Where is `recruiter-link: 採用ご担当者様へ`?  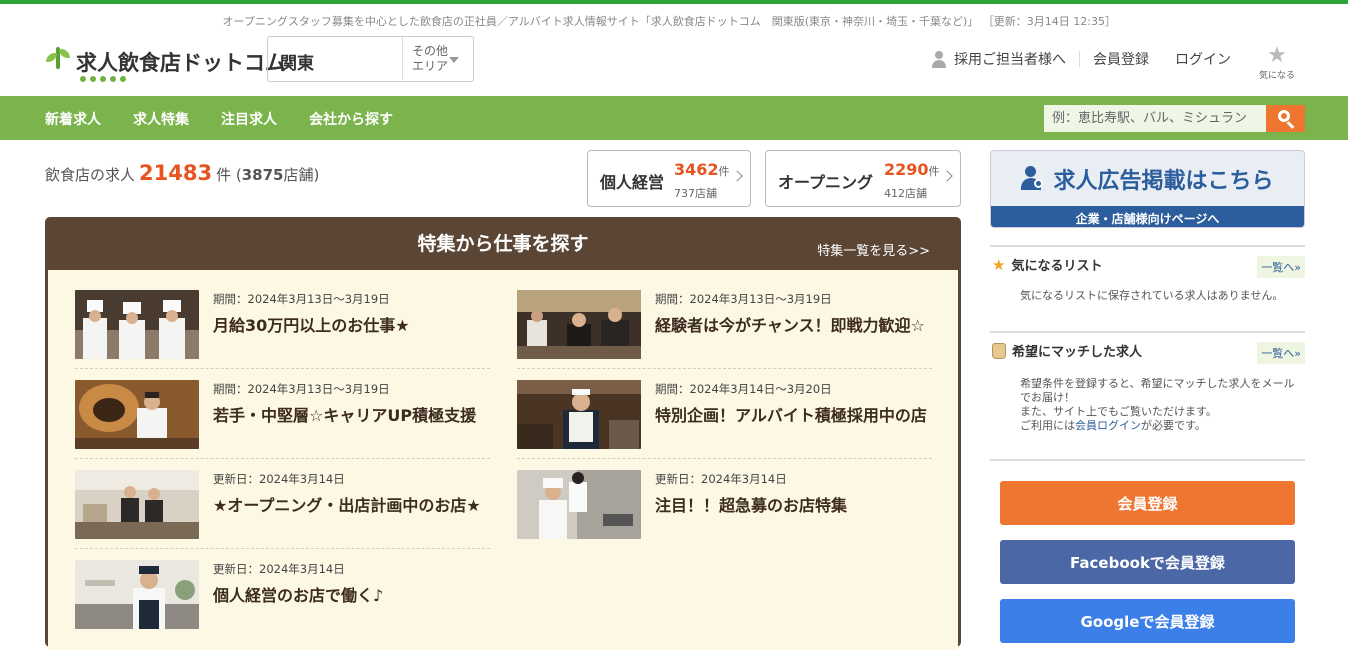
recruiter-link: 採用ご担当者様へ is located at coordinates (998, 59).